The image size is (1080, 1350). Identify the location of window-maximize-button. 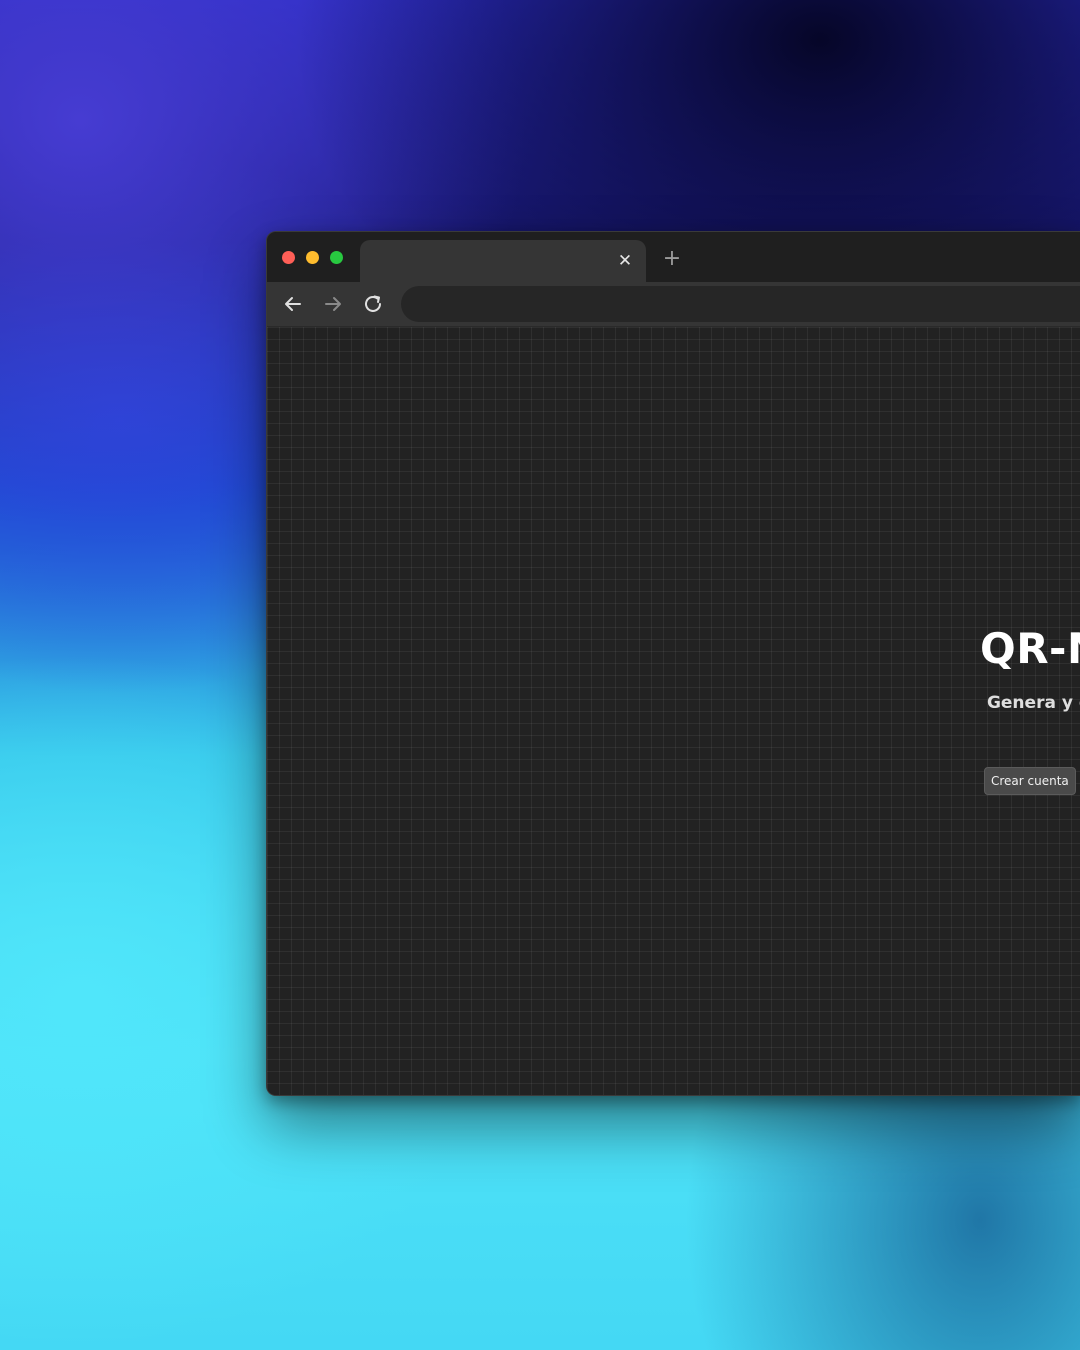
(336, 257).